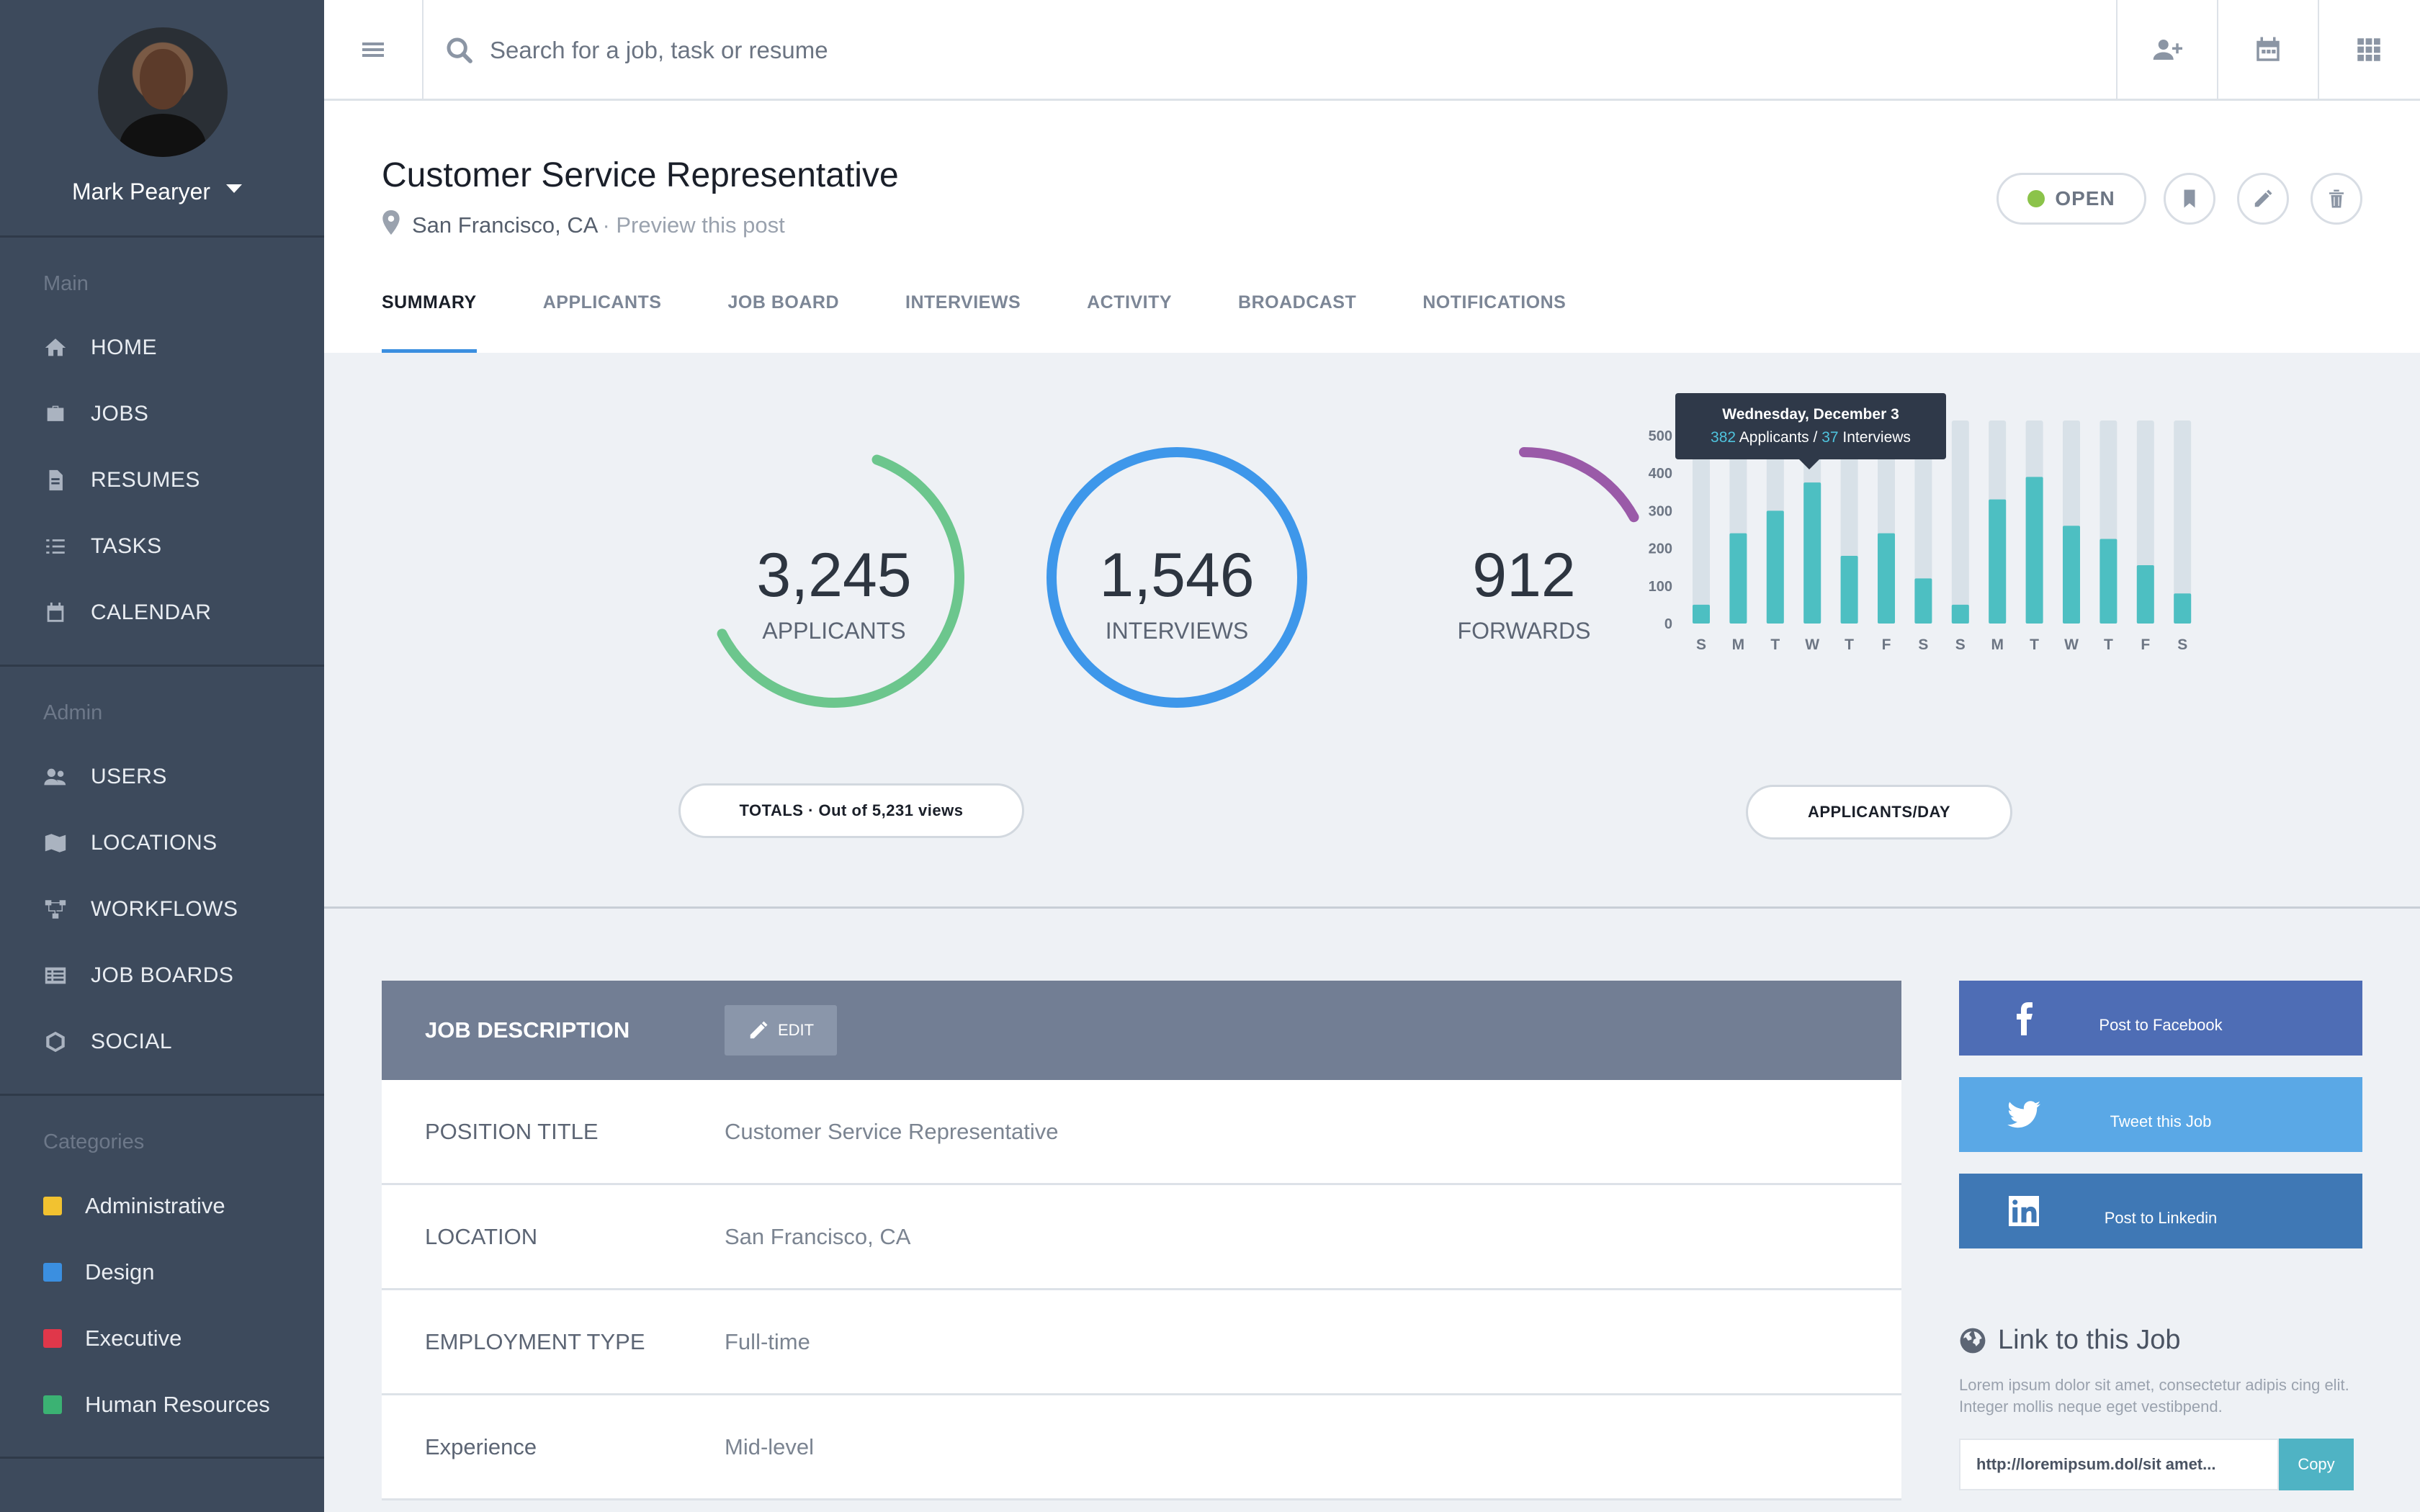 The width and height of the screenshot is (2420, 1512). I want to click on edit-description-button: EDIT, so click(781, 1030).